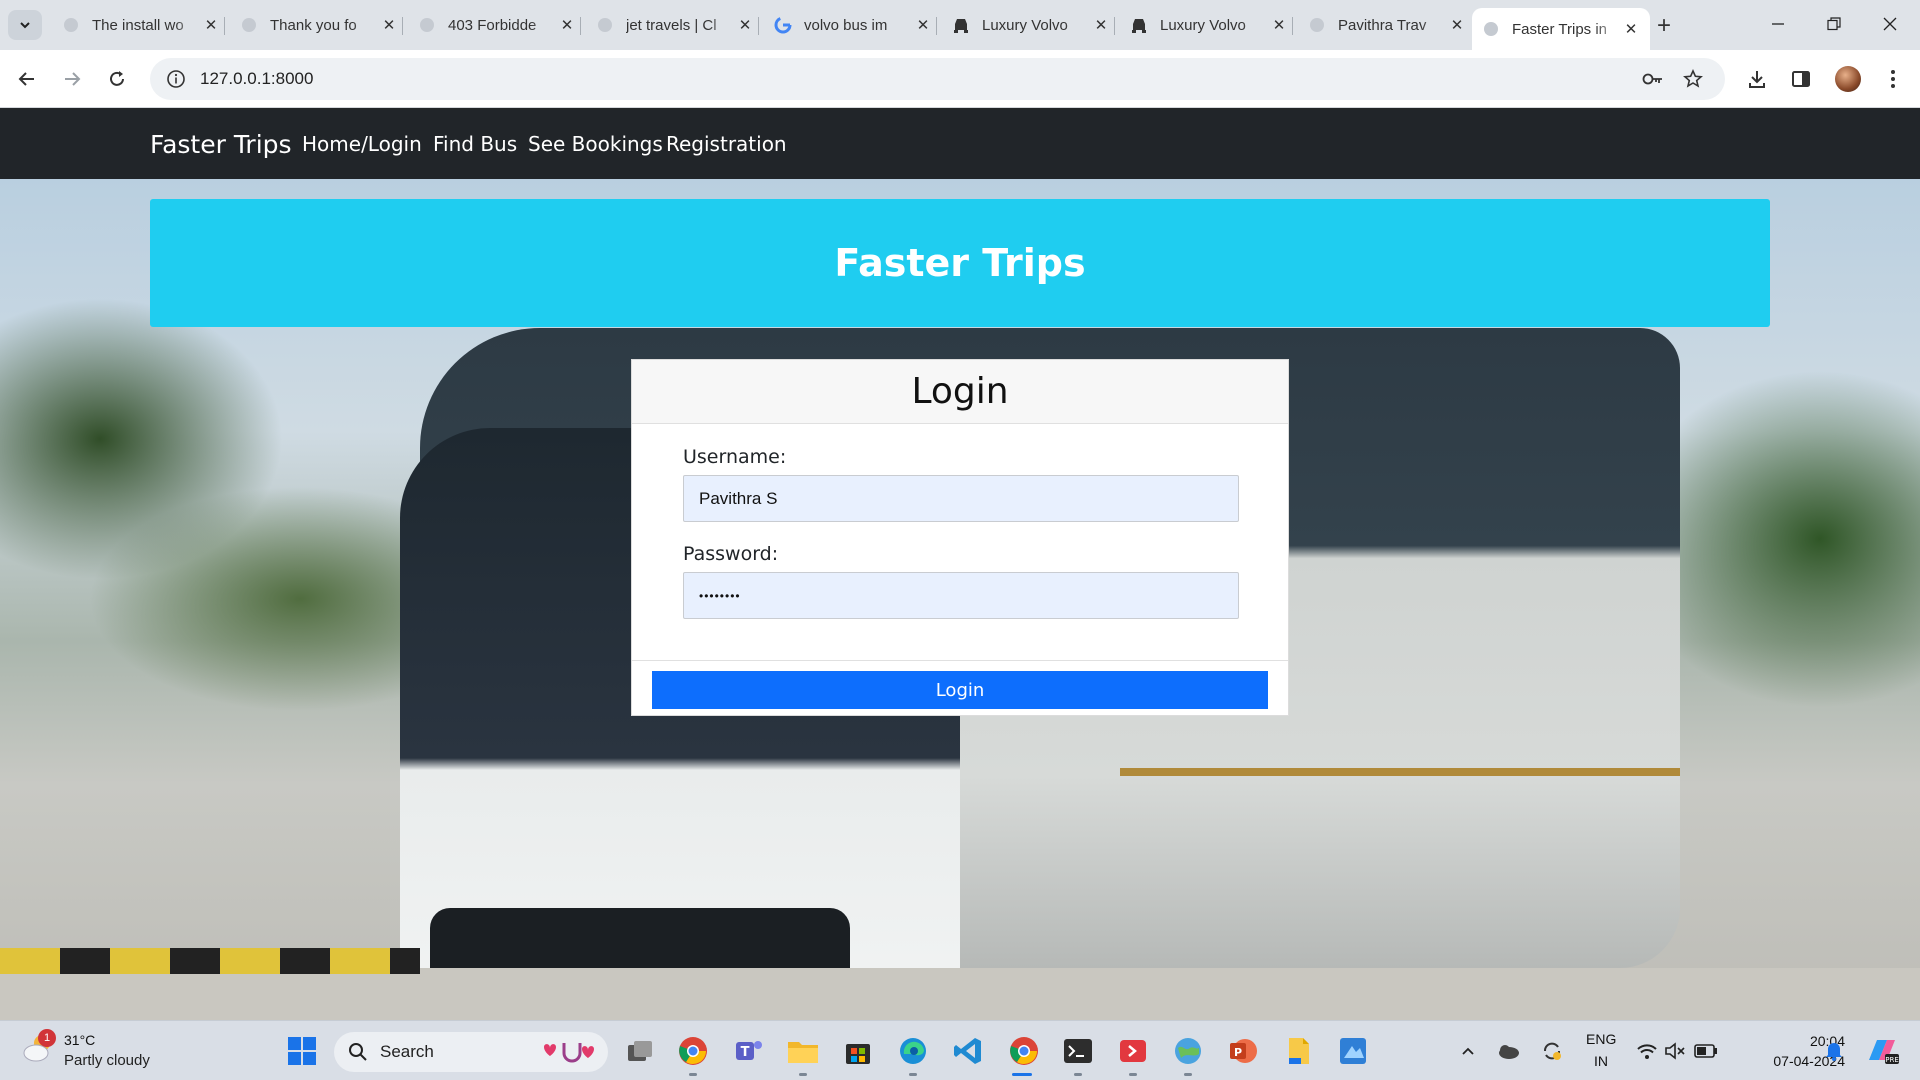 The width and height of the screenshot is (1920, 1080). Describe the element at coordinates (858, 1051) in the screenshot. I see `taskbar-store` at that location.